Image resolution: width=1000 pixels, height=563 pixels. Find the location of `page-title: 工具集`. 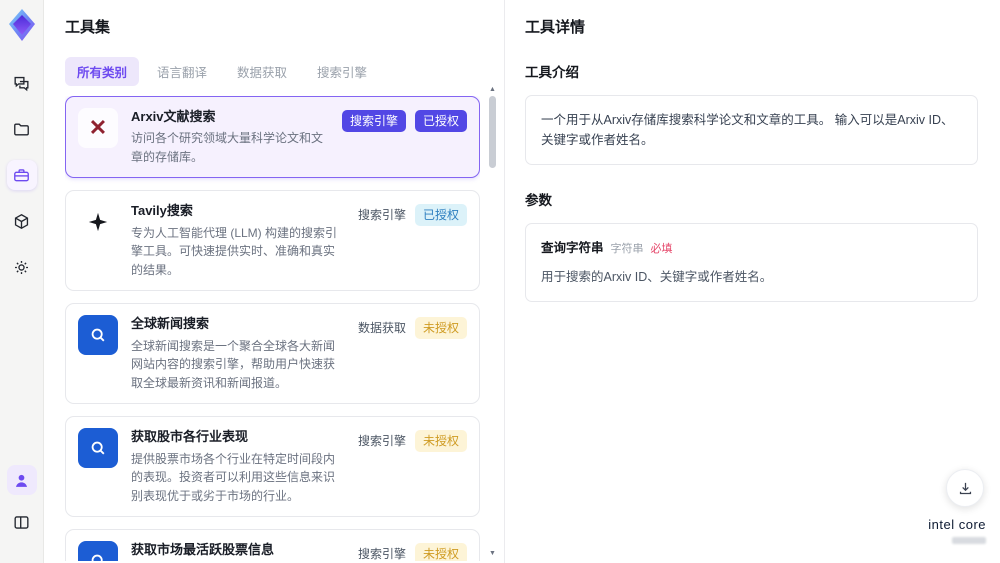

page-title: 工具集 is located at coordinates (88, 27).